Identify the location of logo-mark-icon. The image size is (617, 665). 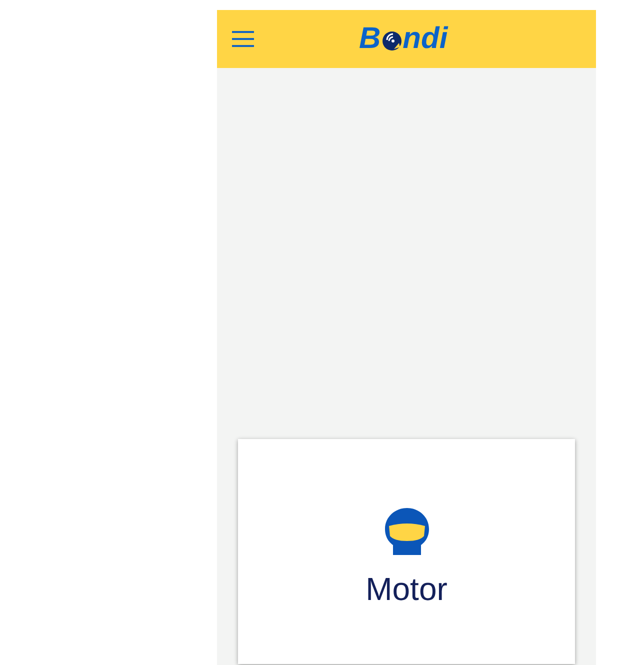
(392, 41).